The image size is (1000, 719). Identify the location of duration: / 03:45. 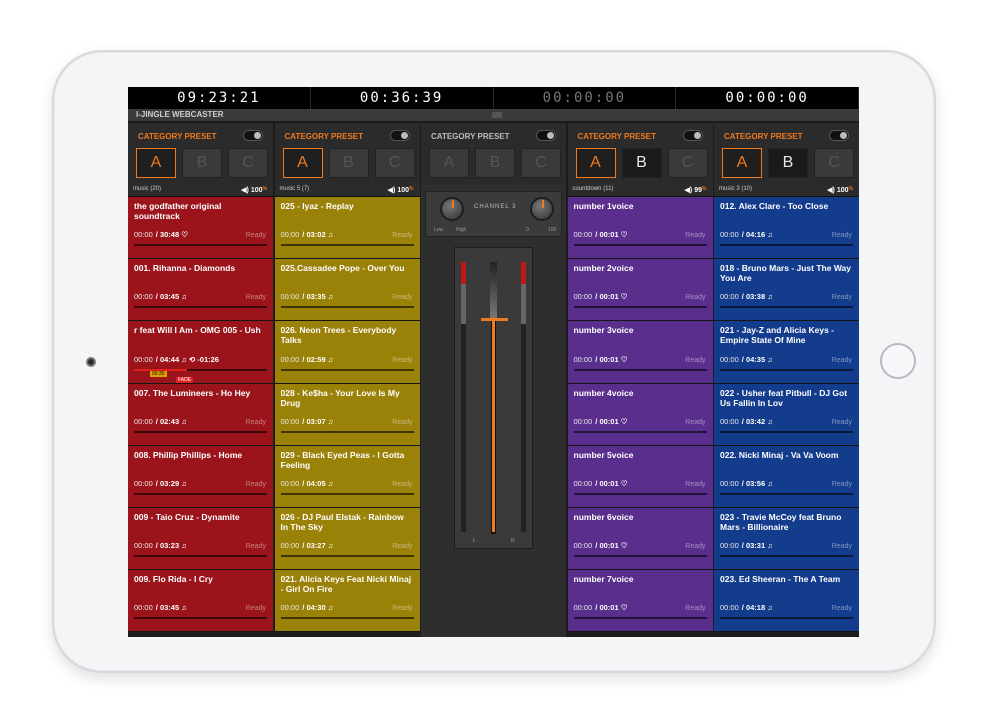
(168, 297).